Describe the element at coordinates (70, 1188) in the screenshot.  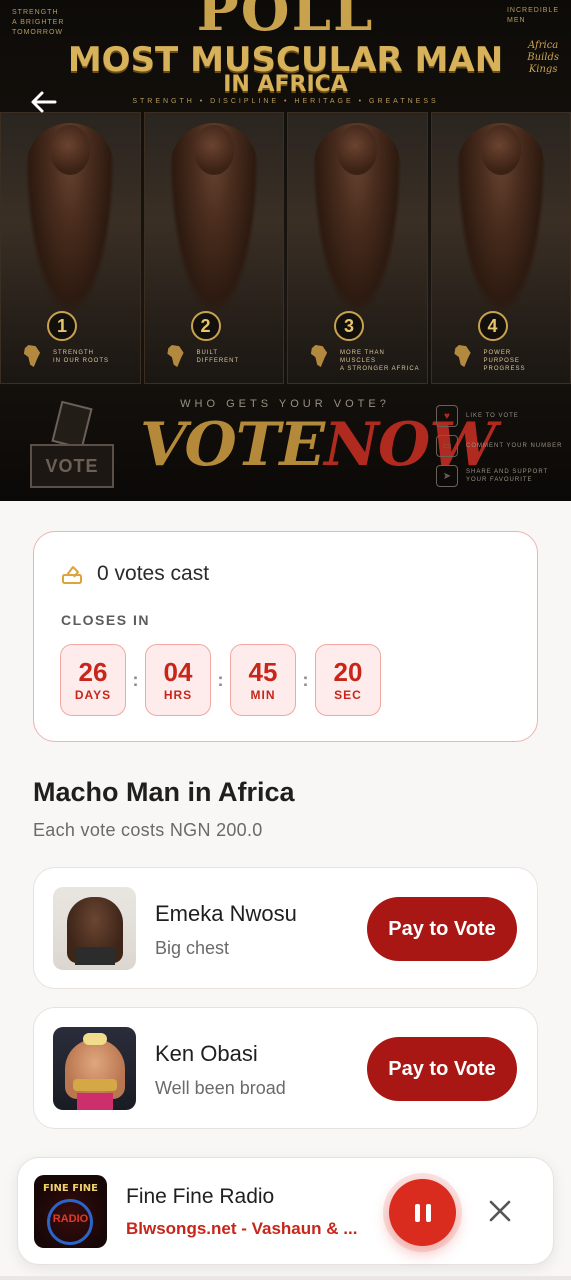
I see `artwork-title: FINE FINE` at that location.